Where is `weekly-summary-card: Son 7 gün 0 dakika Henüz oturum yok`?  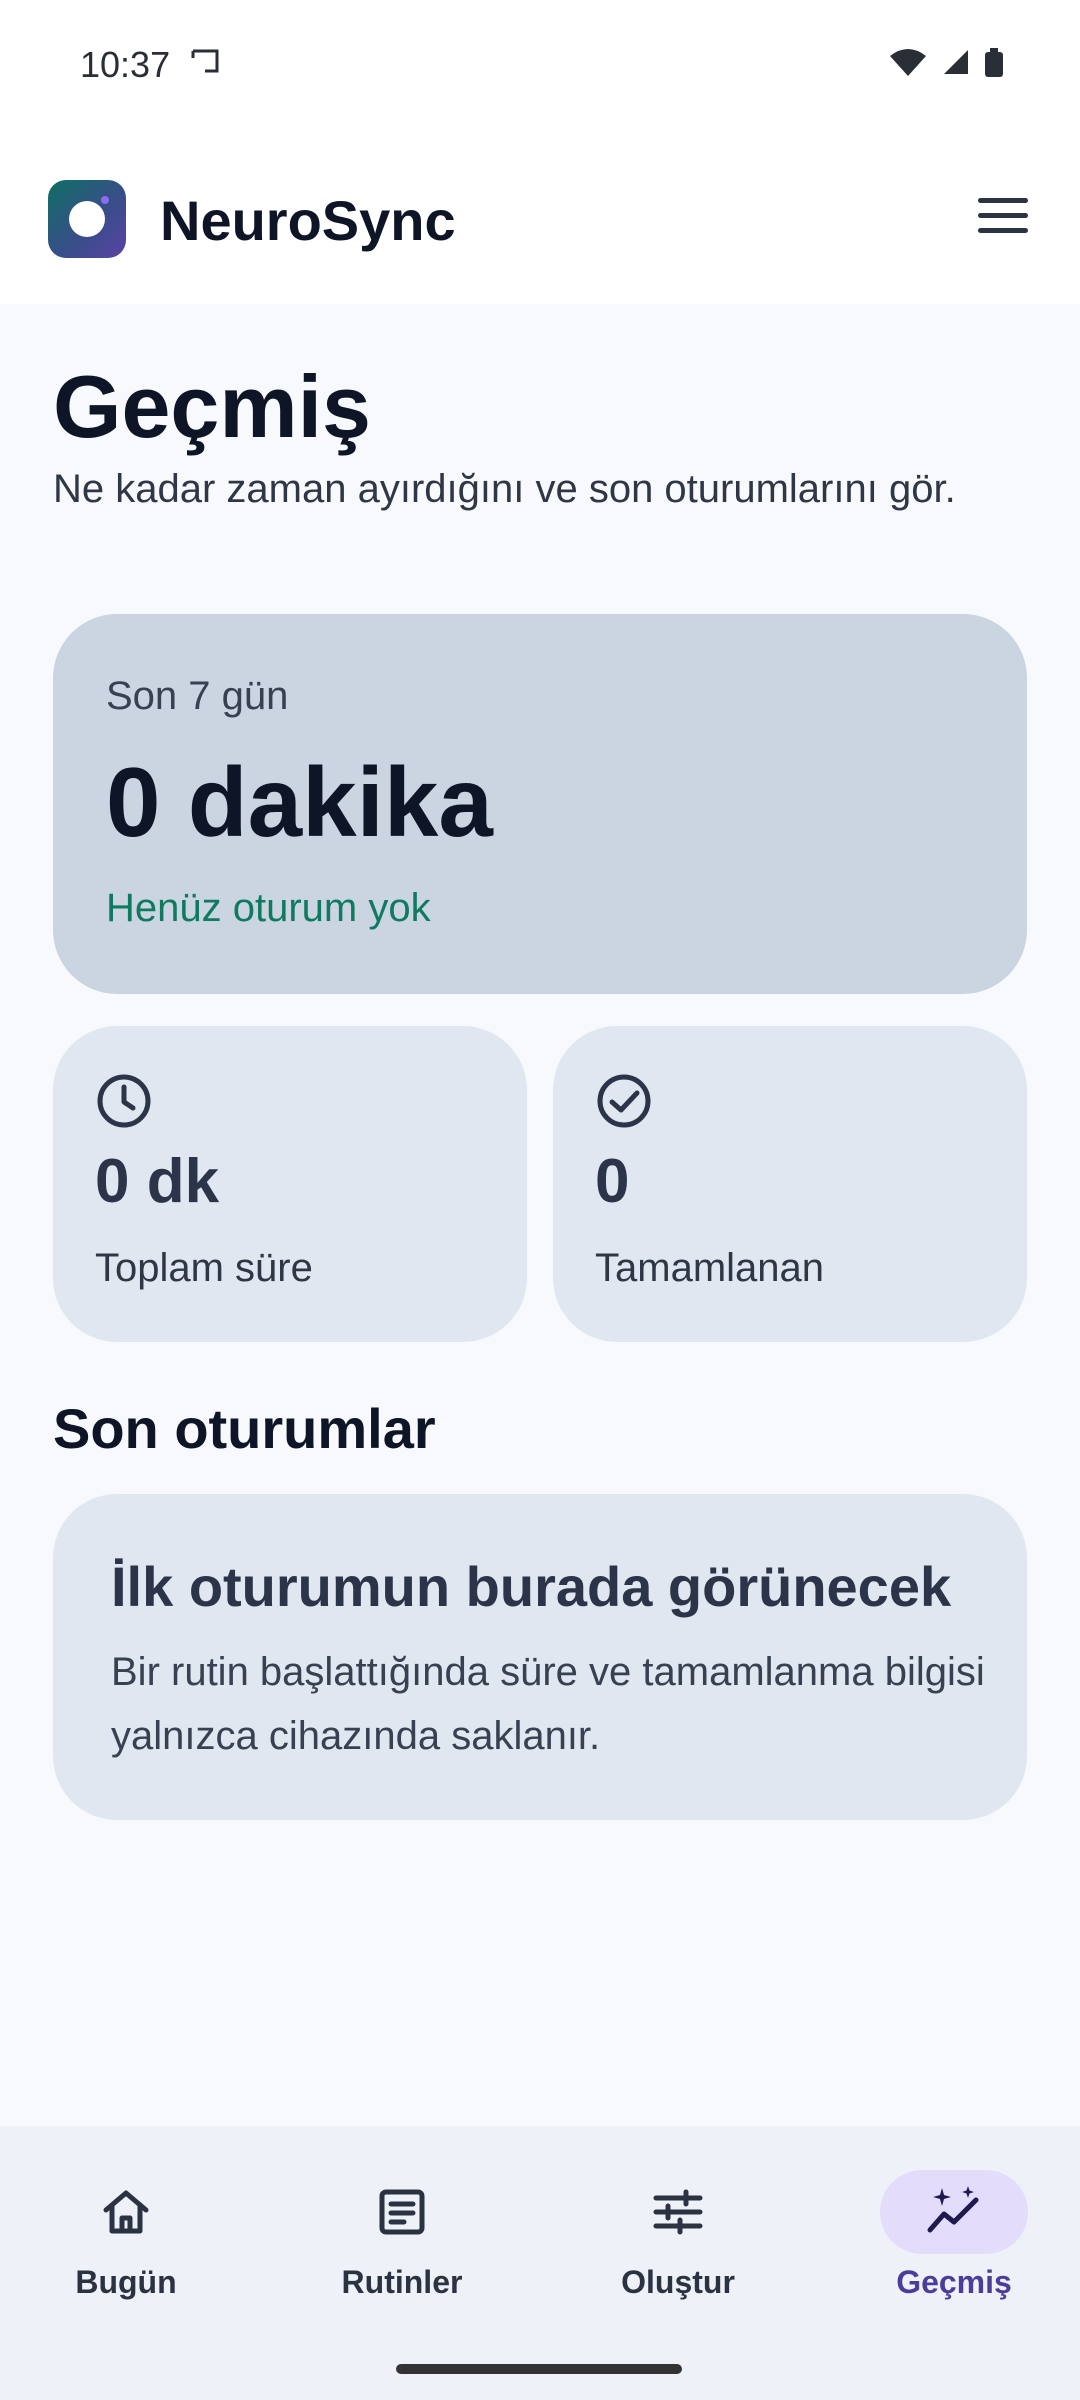
weekly-summary-card: Son 7 gün 0 dakika Henüz oturum yok is located at coordinates (540, 804).